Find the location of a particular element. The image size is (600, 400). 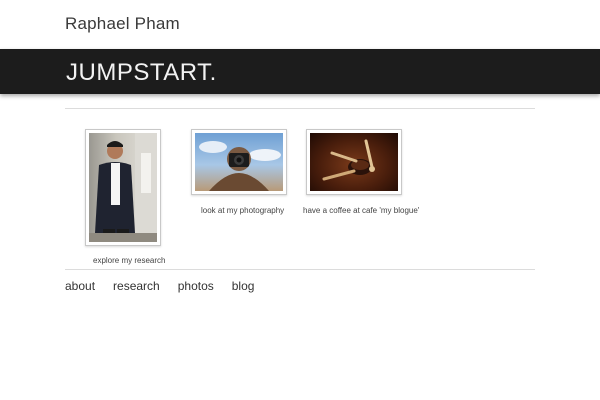

banner-title: JUMPSTART. is located at coordinates (141, 72).